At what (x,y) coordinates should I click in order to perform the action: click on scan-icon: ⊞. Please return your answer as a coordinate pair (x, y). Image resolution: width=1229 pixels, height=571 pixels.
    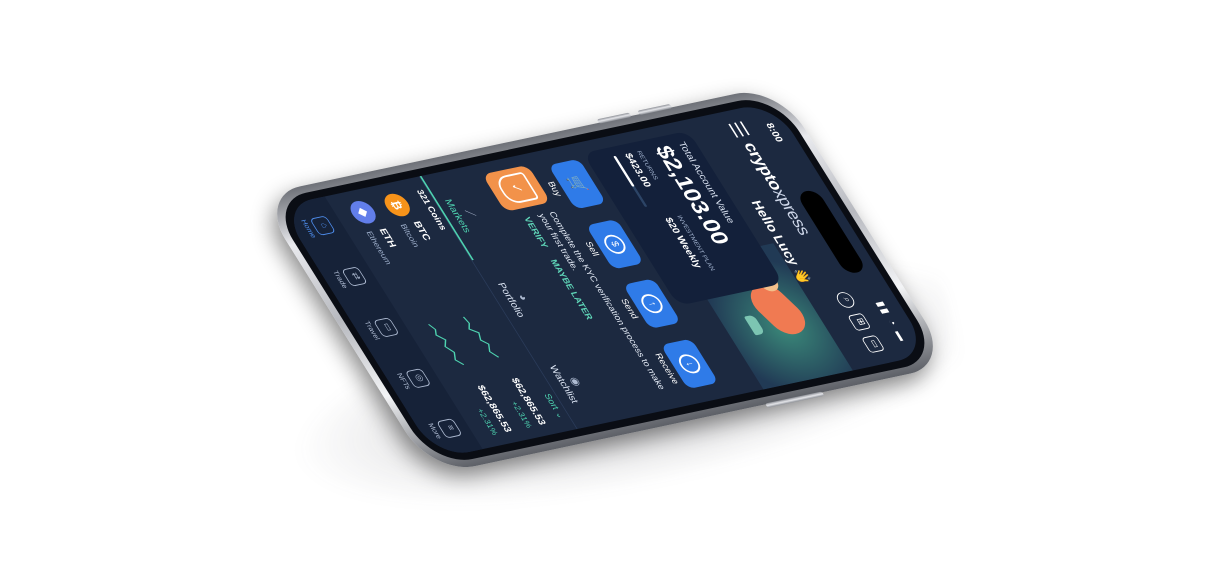
    Looking at the image, I should click on (859, 322).